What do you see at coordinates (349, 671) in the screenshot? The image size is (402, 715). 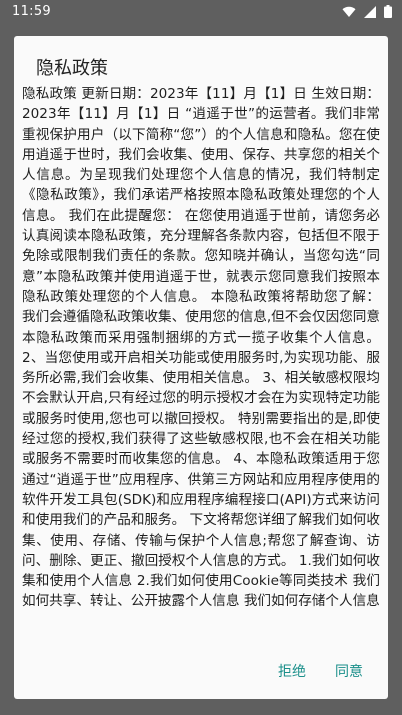 I see `agree-button: 同意` at bounding box center [349, 671].